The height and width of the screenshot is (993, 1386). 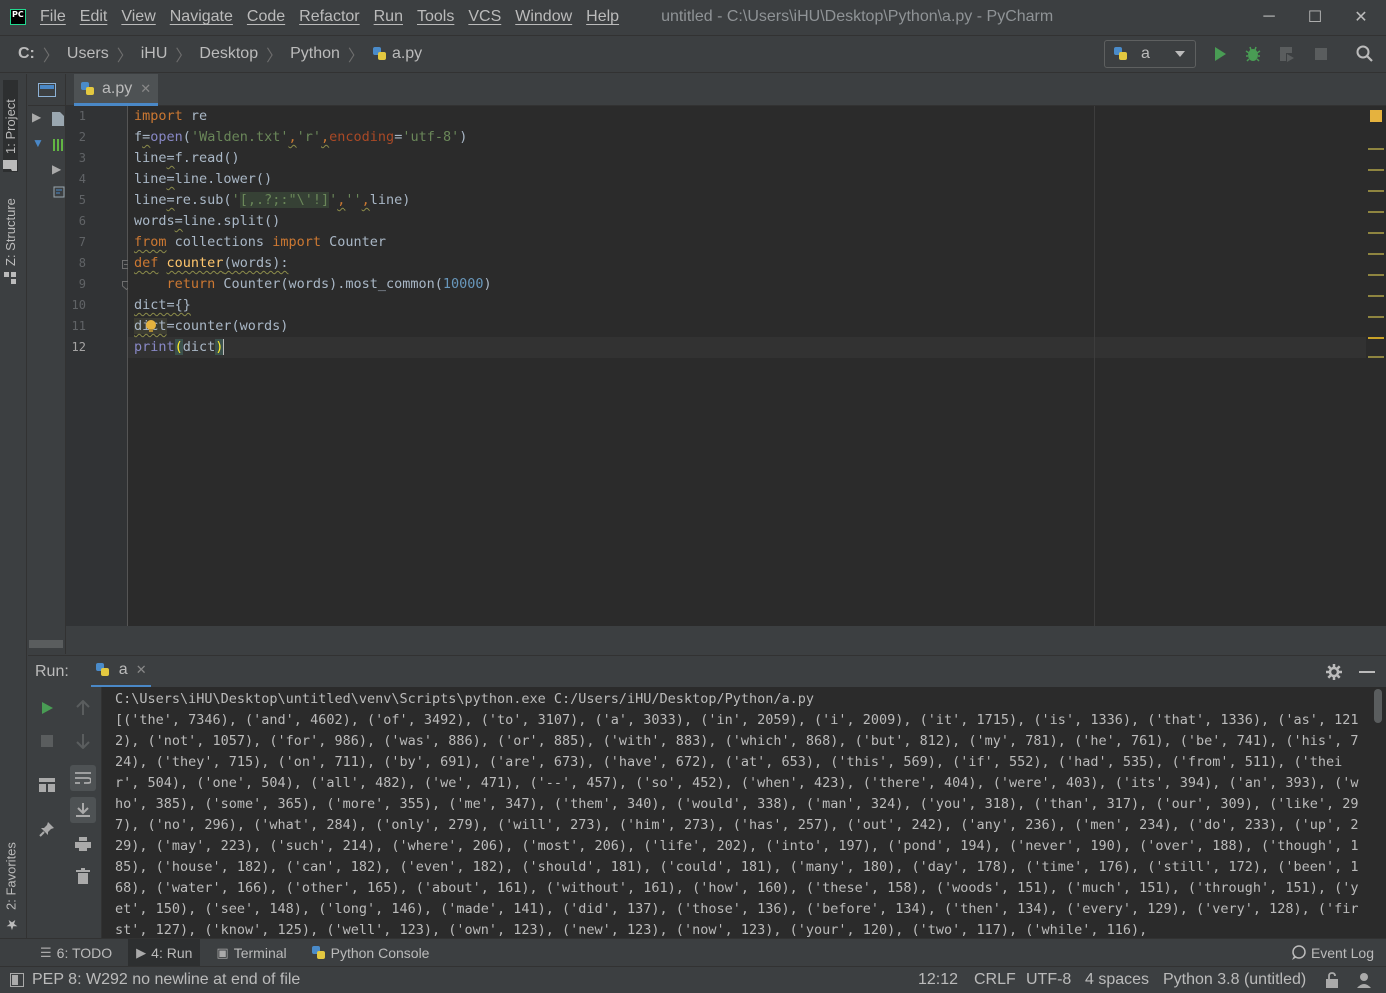 What do you see at coordinates (251, 953) in the screenshot?
I see `terminal-tool-tab: ▣ Terminal` at bounding box center [251, 953].